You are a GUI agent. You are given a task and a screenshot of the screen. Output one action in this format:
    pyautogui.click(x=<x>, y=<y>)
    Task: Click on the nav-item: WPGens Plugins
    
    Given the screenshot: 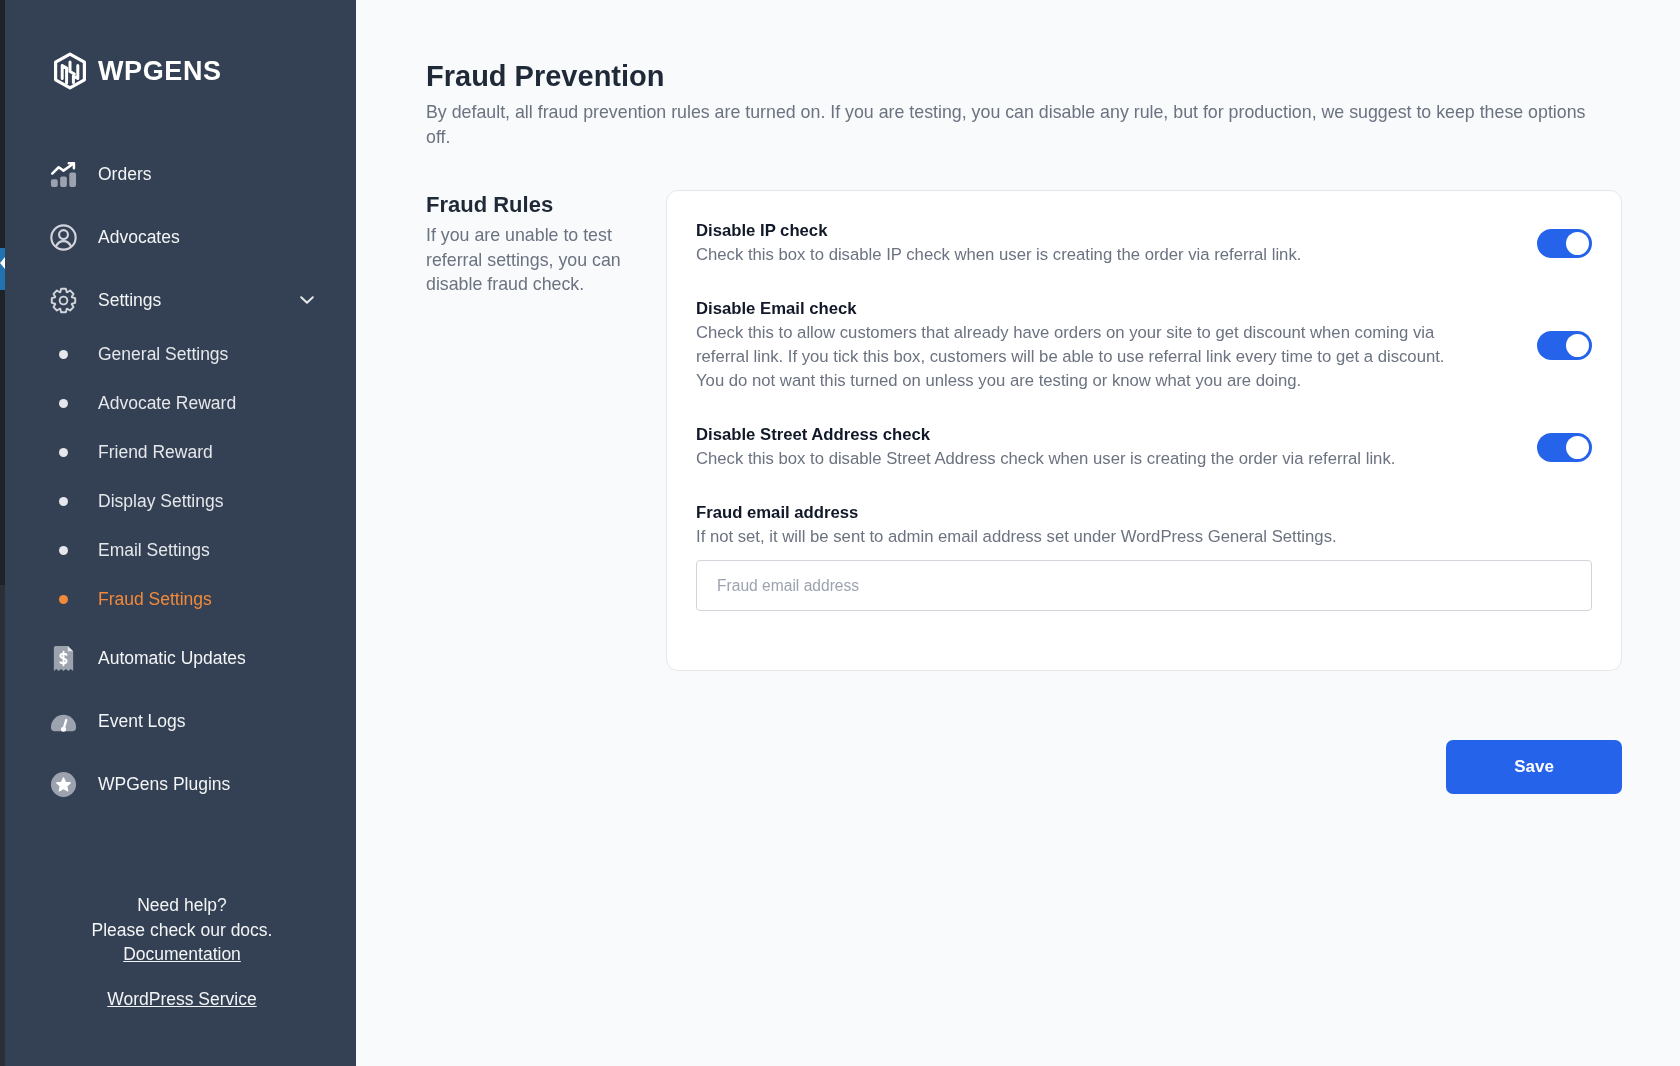 What is the action you would take?
    pyautogui.click(x=182, y=784)
    